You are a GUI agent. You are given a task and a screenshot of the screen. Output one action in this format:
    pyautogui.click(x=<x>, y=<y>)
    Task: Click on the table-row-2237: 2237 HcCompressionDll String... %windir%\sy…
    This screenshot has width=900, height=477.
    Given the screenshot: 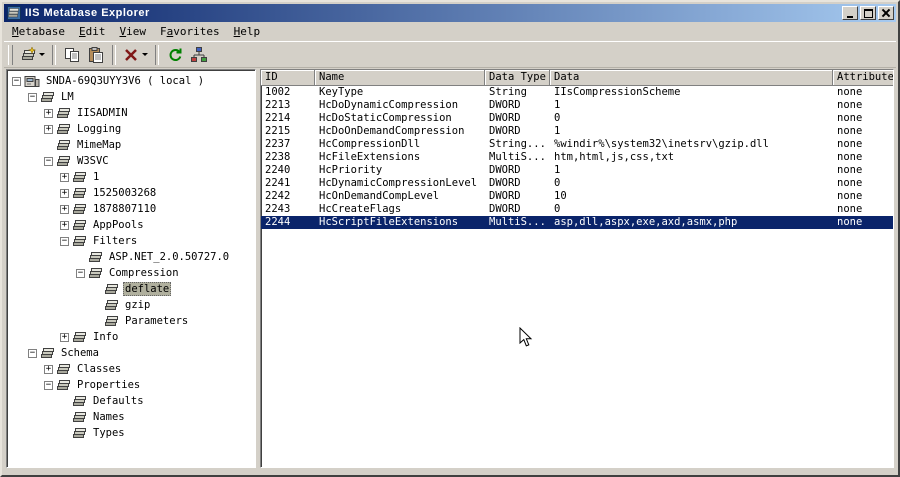 What is the action you would take?
    pyautogui.click(x=577, y=144)
    